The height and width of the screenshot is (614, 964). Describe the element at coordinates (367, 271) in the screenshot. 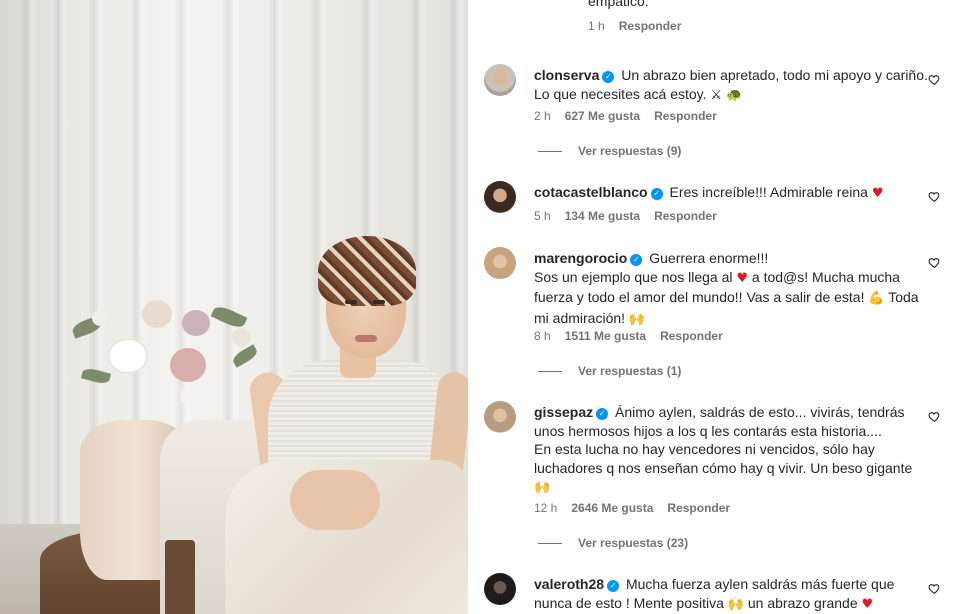

I see `headscarf` at that location.